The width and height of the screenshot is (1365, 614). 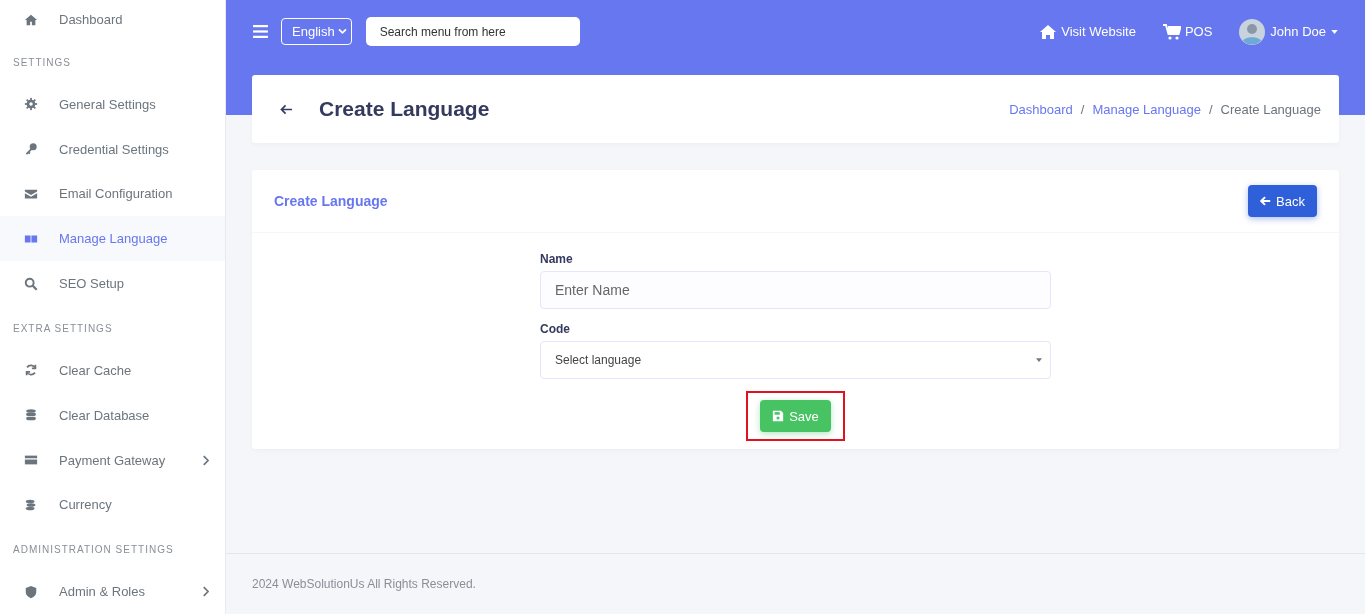 What do you see at coordinates (404, 109) in the screenshot?
I see `page-title: Create Language` at bounding box center [404, 109].